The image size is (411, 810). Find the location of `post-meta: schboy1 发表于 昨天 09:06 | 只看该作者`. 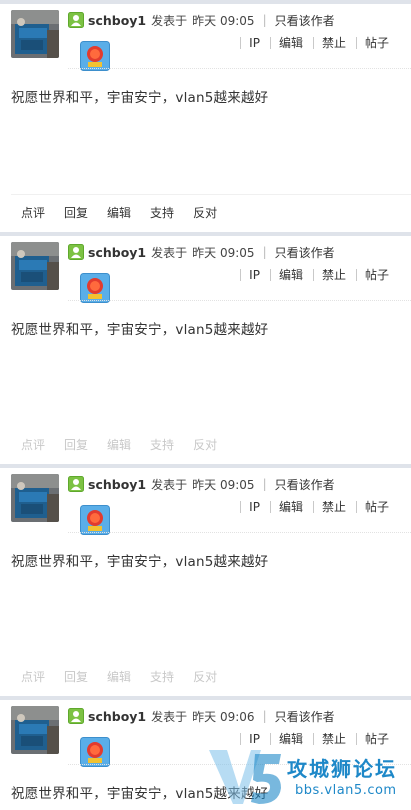

post-meta: schboy1 发表于 昨天 09:06 | 只看该作者 is located at coordinates (201, 716).